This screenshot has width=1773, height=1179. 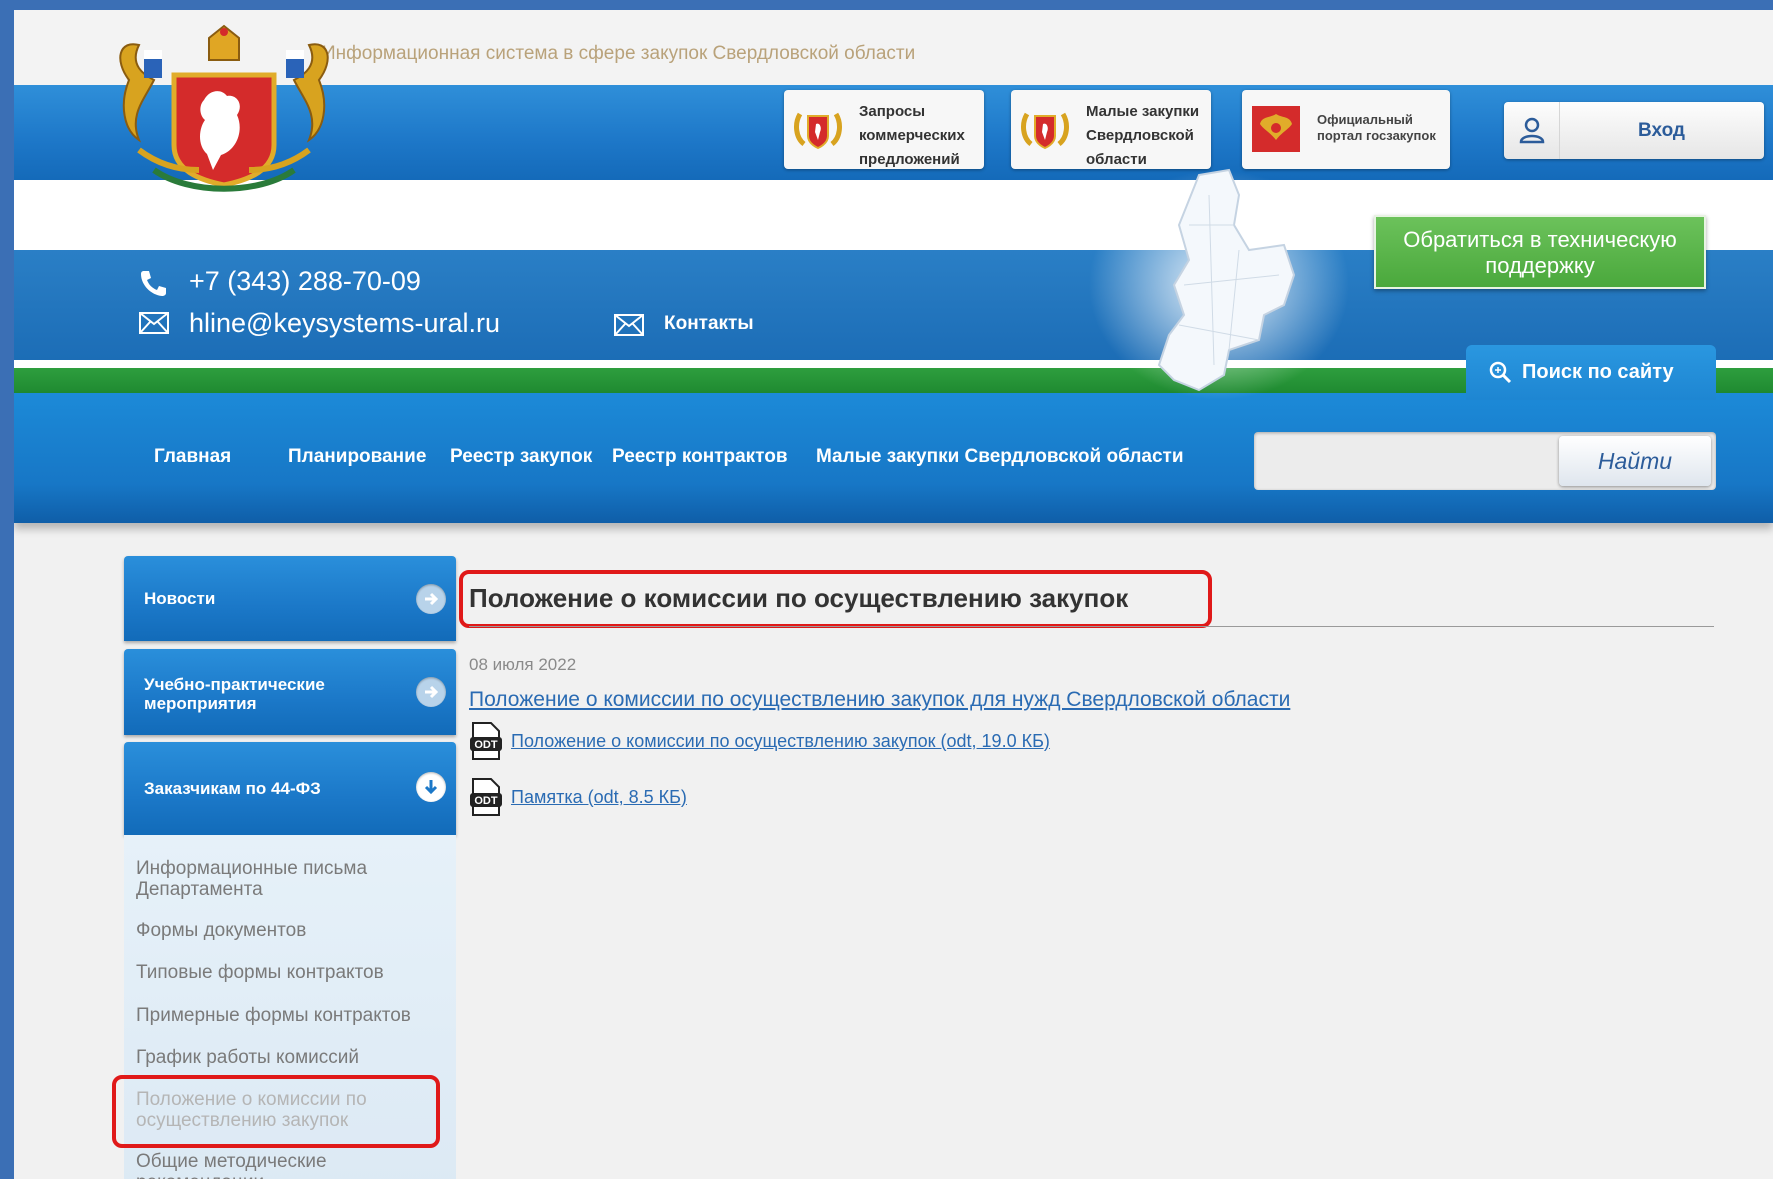 I want to click on commercial-offers-label: Запросы коммерческих предложений, so click(x=912, y=135).